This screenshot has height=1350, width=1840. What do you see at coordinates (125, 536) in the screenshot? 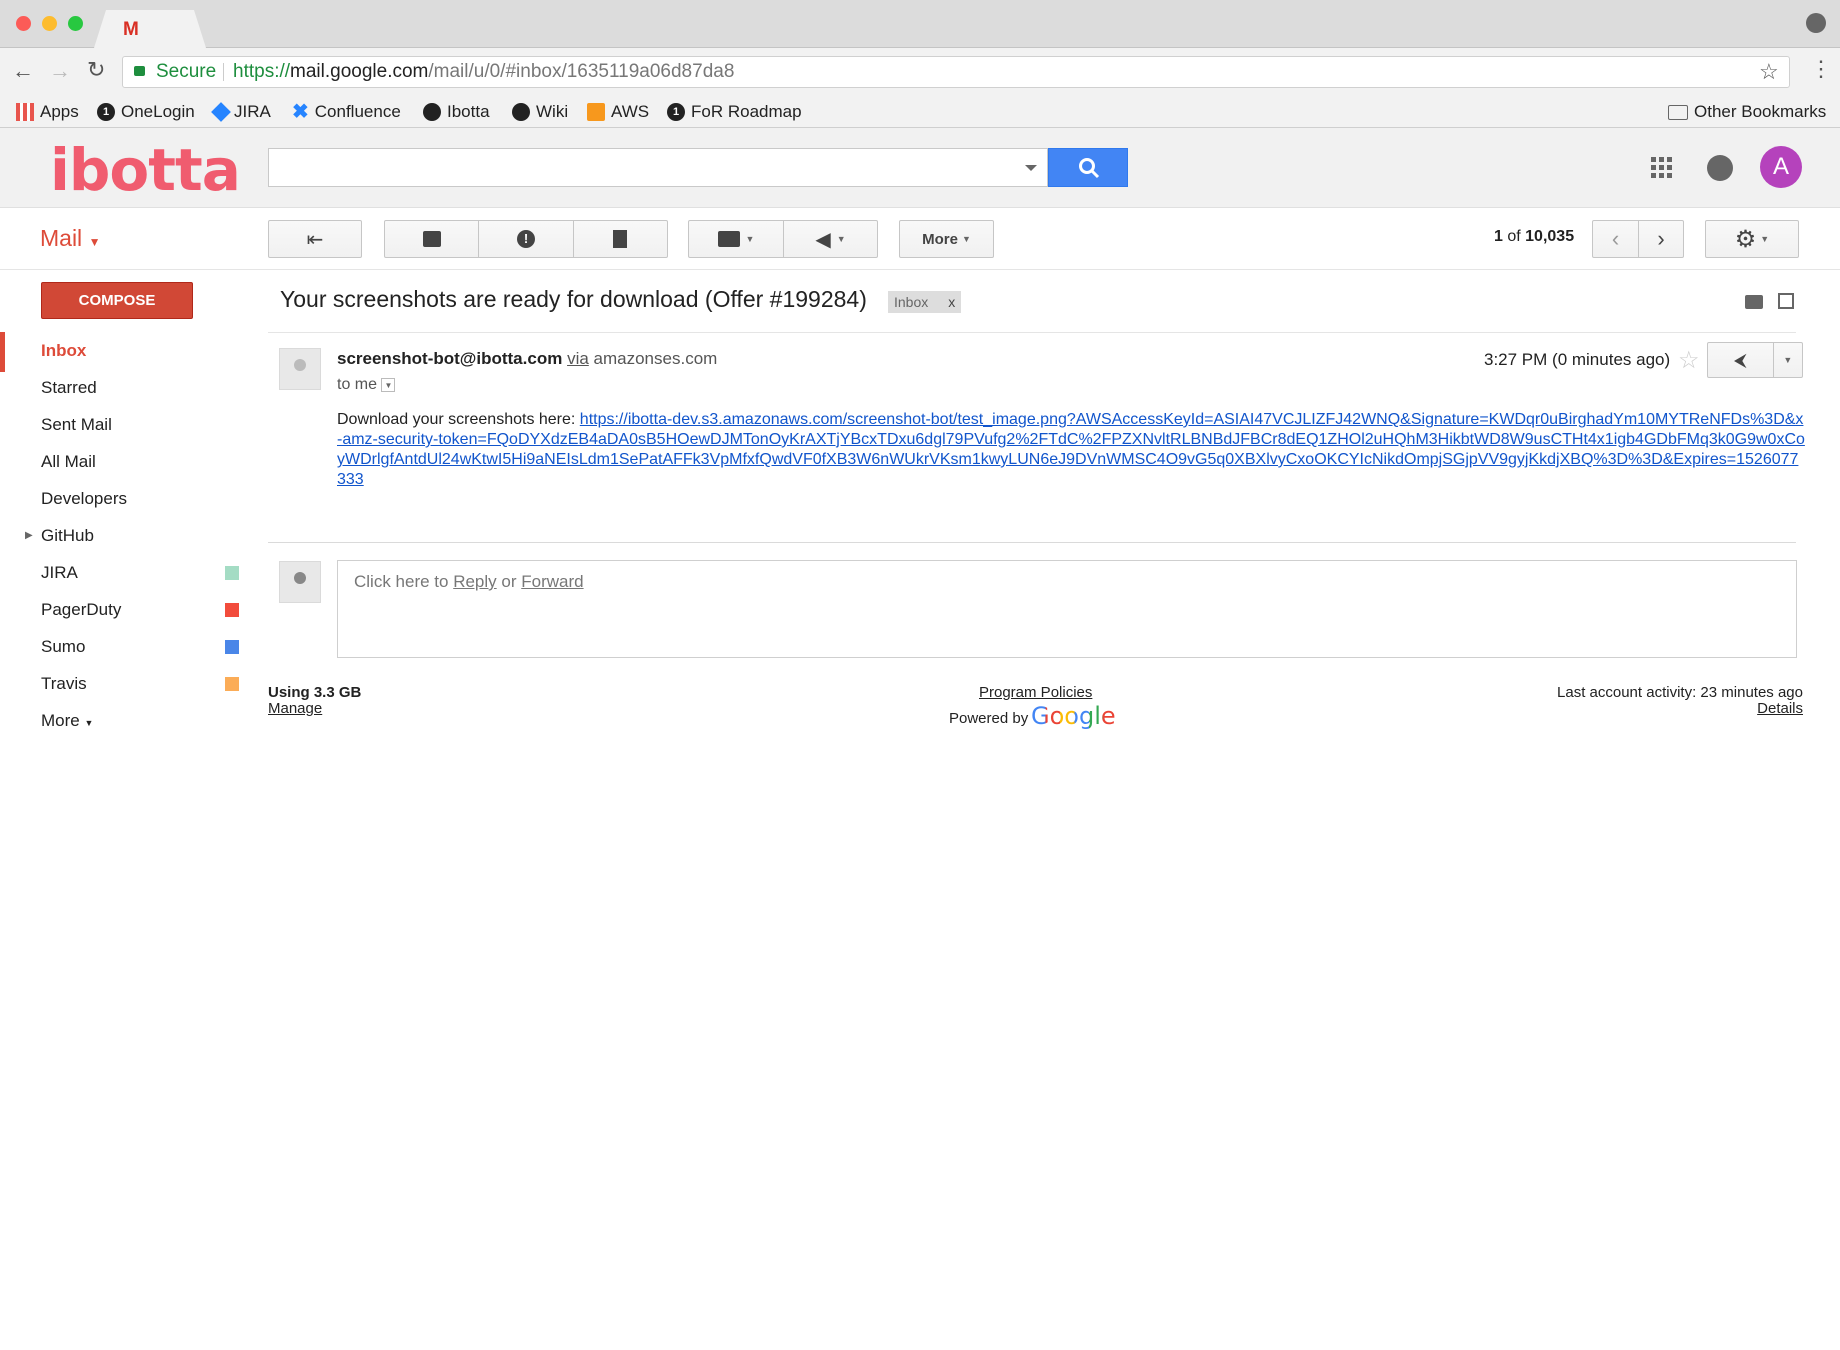
I see `sidebar-item-github: ▶ GitHub` at bounding box center [125, 536].